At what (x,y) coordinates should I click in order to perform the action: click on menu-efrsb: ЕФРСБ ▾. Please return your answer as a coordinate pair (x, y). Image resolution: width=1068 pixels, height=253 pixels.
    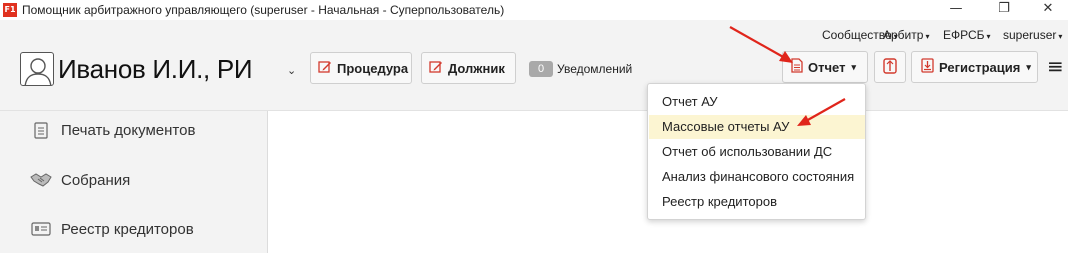
    Looking at the image, I should click on (967, 35).